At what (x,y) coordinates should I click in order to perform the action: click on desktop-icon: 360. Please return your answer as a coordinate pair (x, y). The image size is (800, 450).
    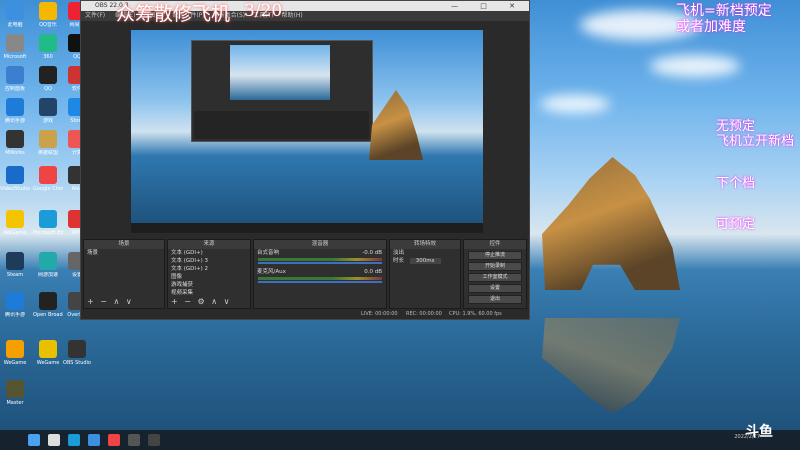
    Looking at the image, I should click on (48, 47).